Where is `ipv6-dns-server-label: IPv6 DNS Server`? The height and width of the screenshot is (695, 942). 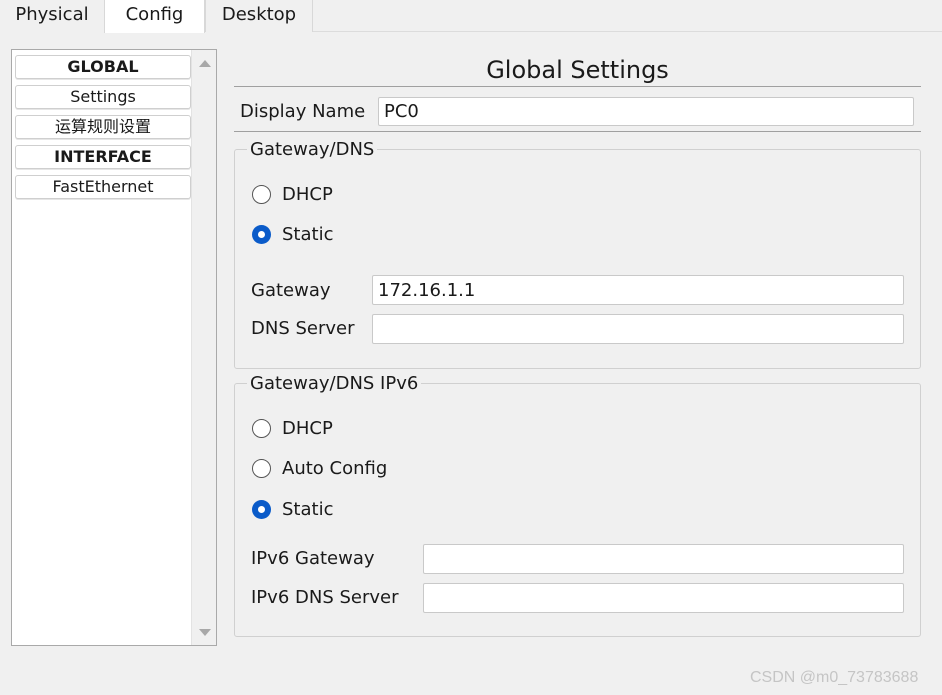 ipv6-dns-server-label: IPv6 DNS Server is located at coordinates (325, 597).